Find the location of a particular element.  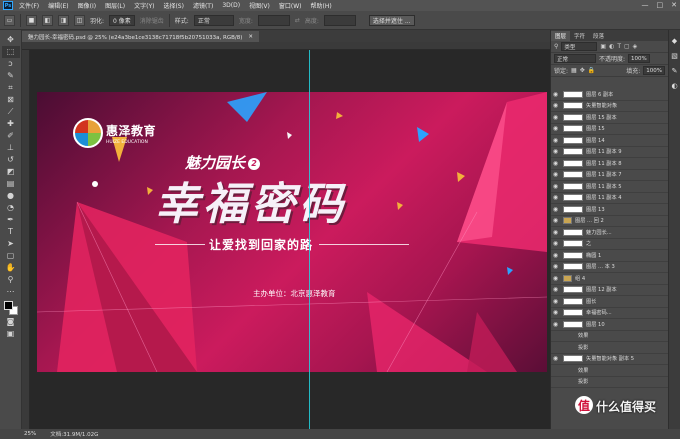

layer-row: ◉ 组 4 is located at coordinates (610, 279).